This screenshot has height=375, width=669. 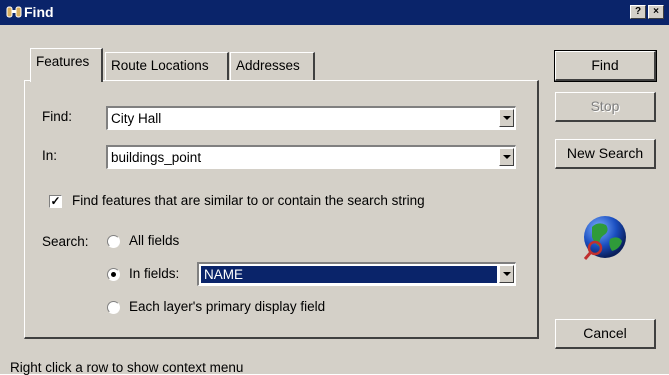 What do you see at coordinates (605, 66) in the screenshot?
I see `find-button: Find` at bounding box center [605, 66].